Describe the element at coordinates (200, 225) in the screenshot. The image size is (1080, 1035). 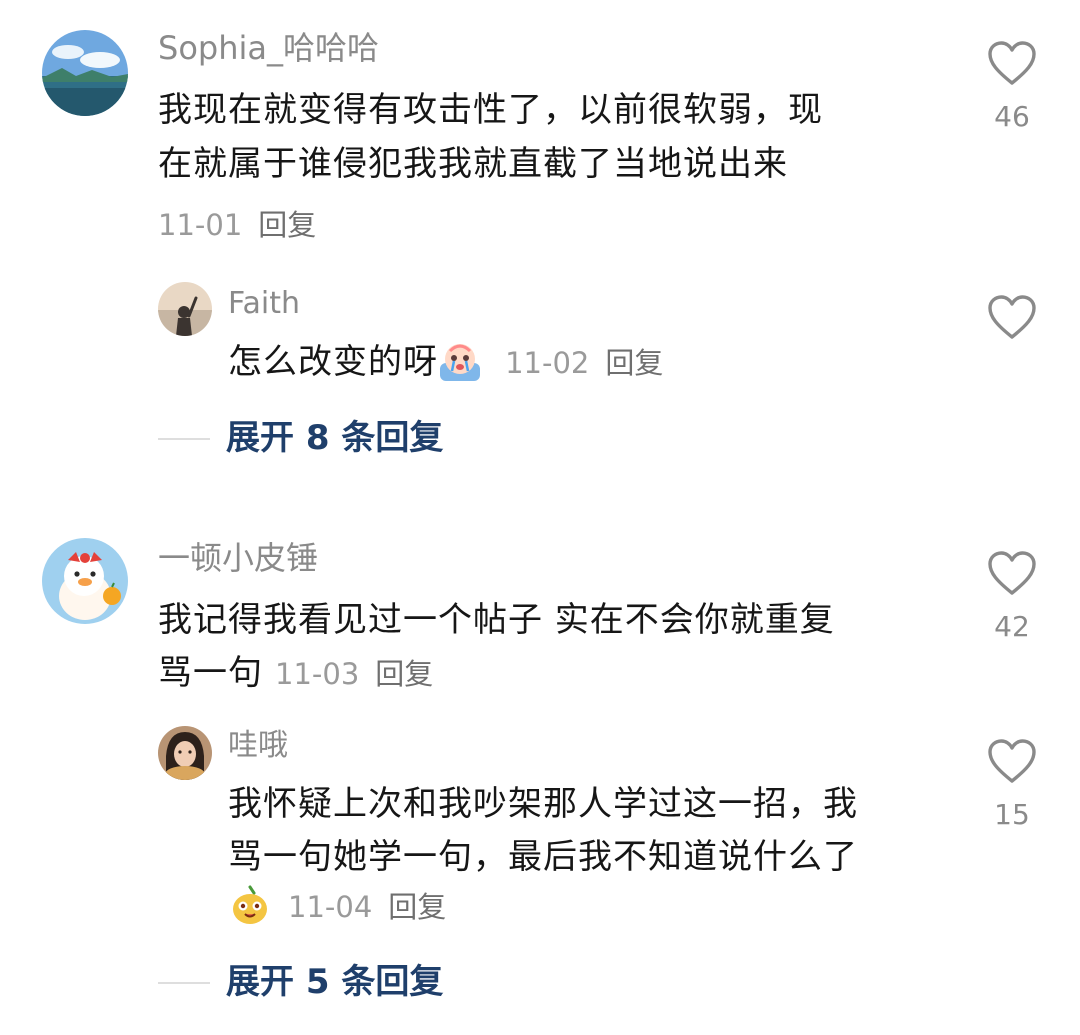
I see `comment-date: 11-01` at that location.